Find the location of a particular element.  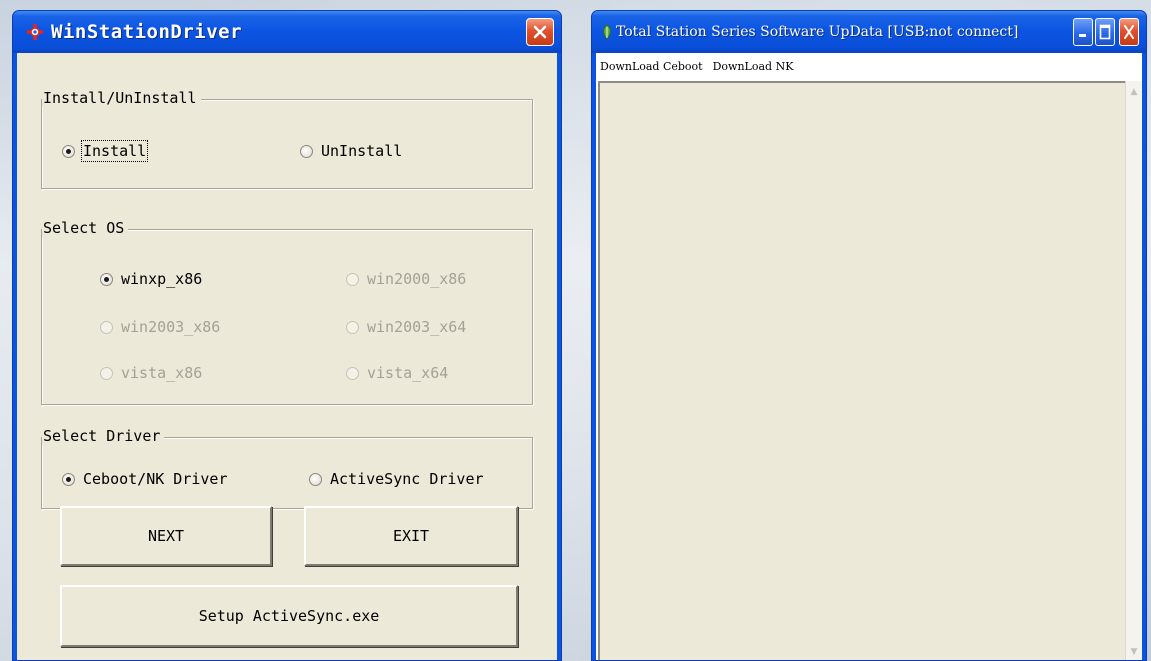

setup-activesync-button: Setup ActiveSync.exe is located at coordinates (289, 616).